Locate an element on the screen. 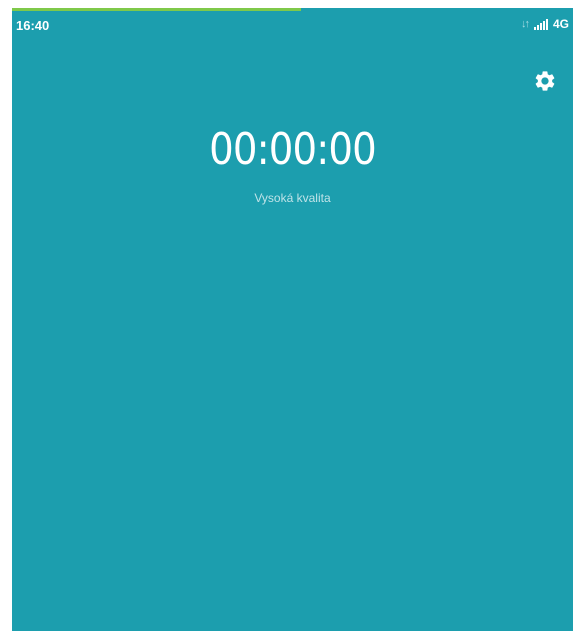 The height and width of the screenshot is (632, 578). gear-icon is located at coordinates (545, 81).